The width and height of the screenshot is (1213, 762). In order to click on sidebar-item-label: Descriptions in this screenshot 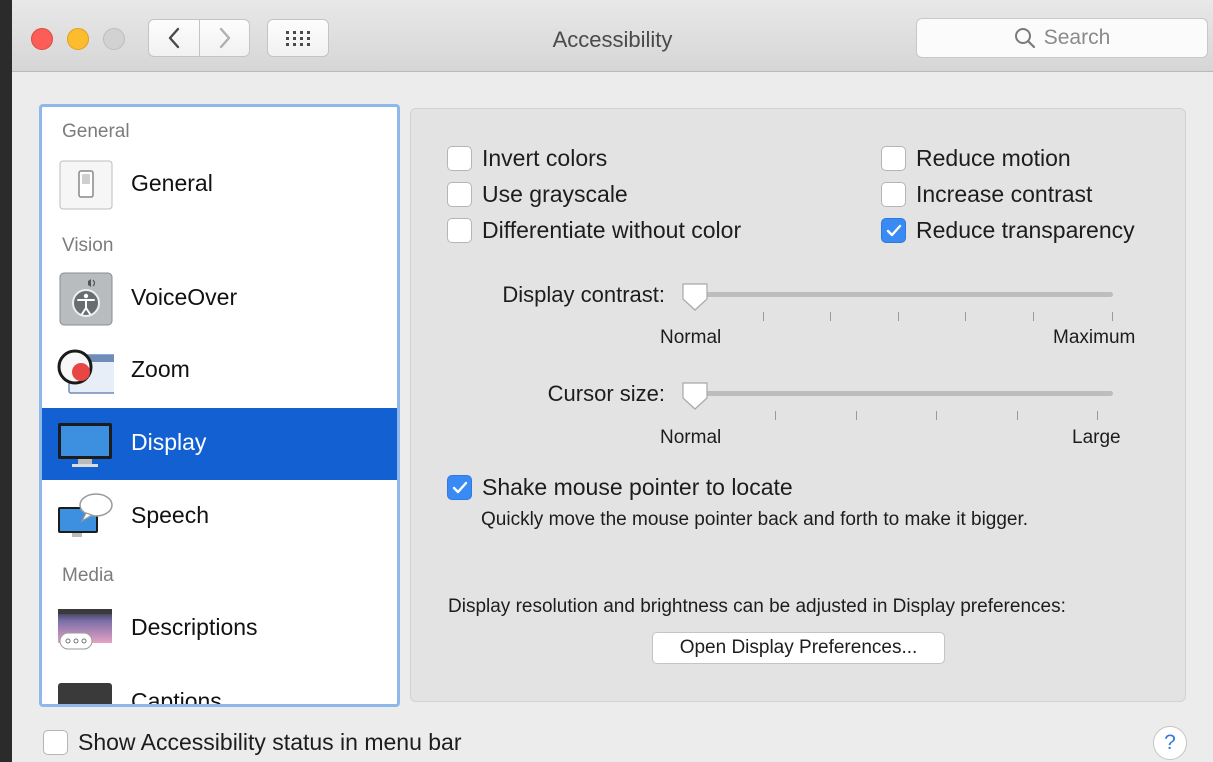, I will do `click(194, 627)`.